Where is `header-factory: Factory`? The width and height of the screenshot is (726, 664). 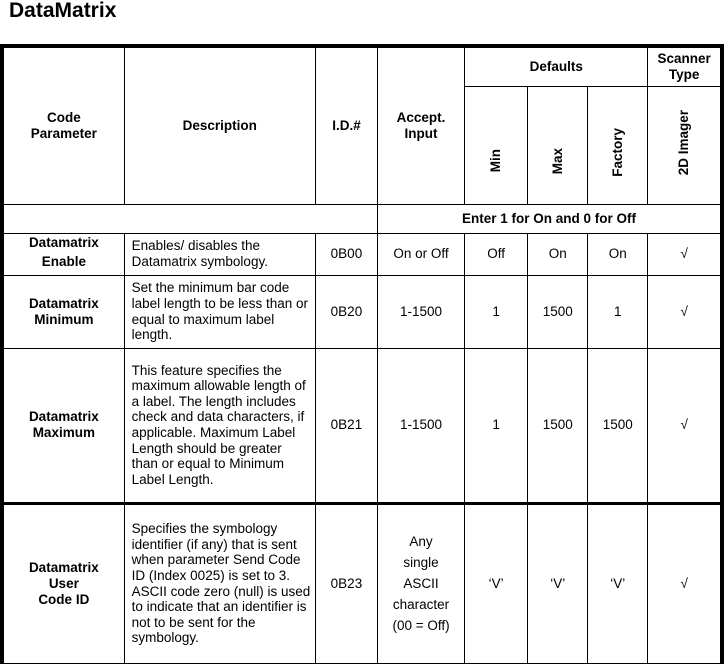 header-factory: Factory is located at coordinates (617, 152).